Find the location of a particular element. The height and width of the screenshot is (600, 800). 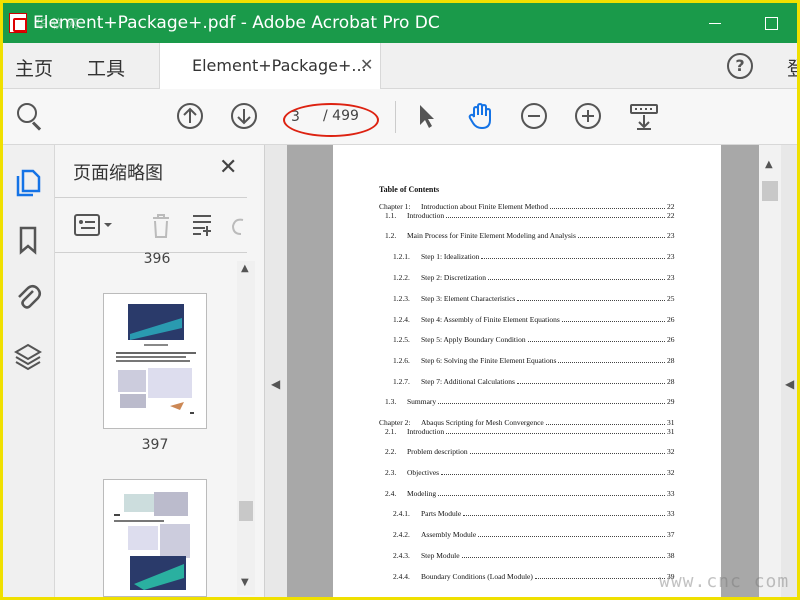

toc-entry-number: 2.4.3. is located at coordinates (401, 555).